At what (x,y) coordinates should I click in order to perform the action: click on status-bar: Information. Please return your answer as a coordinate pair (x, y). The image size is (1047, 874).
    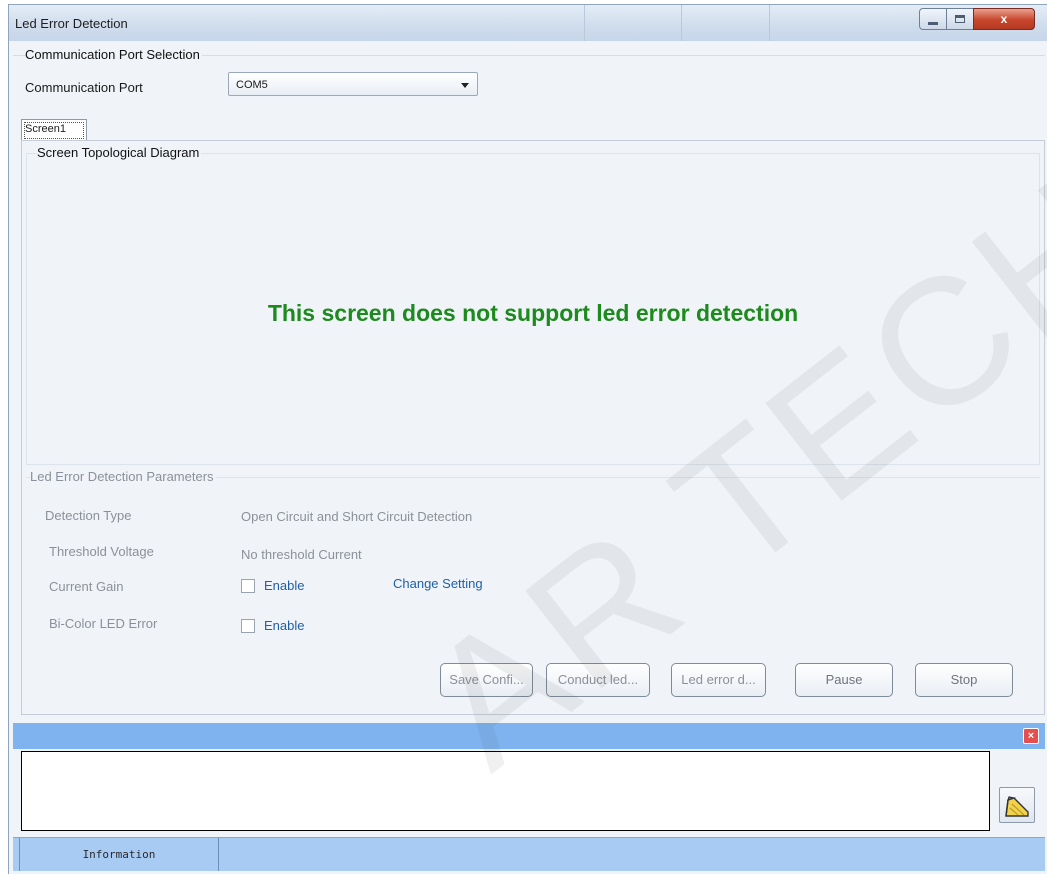
    Looking at the image, I should click on (529, 854).